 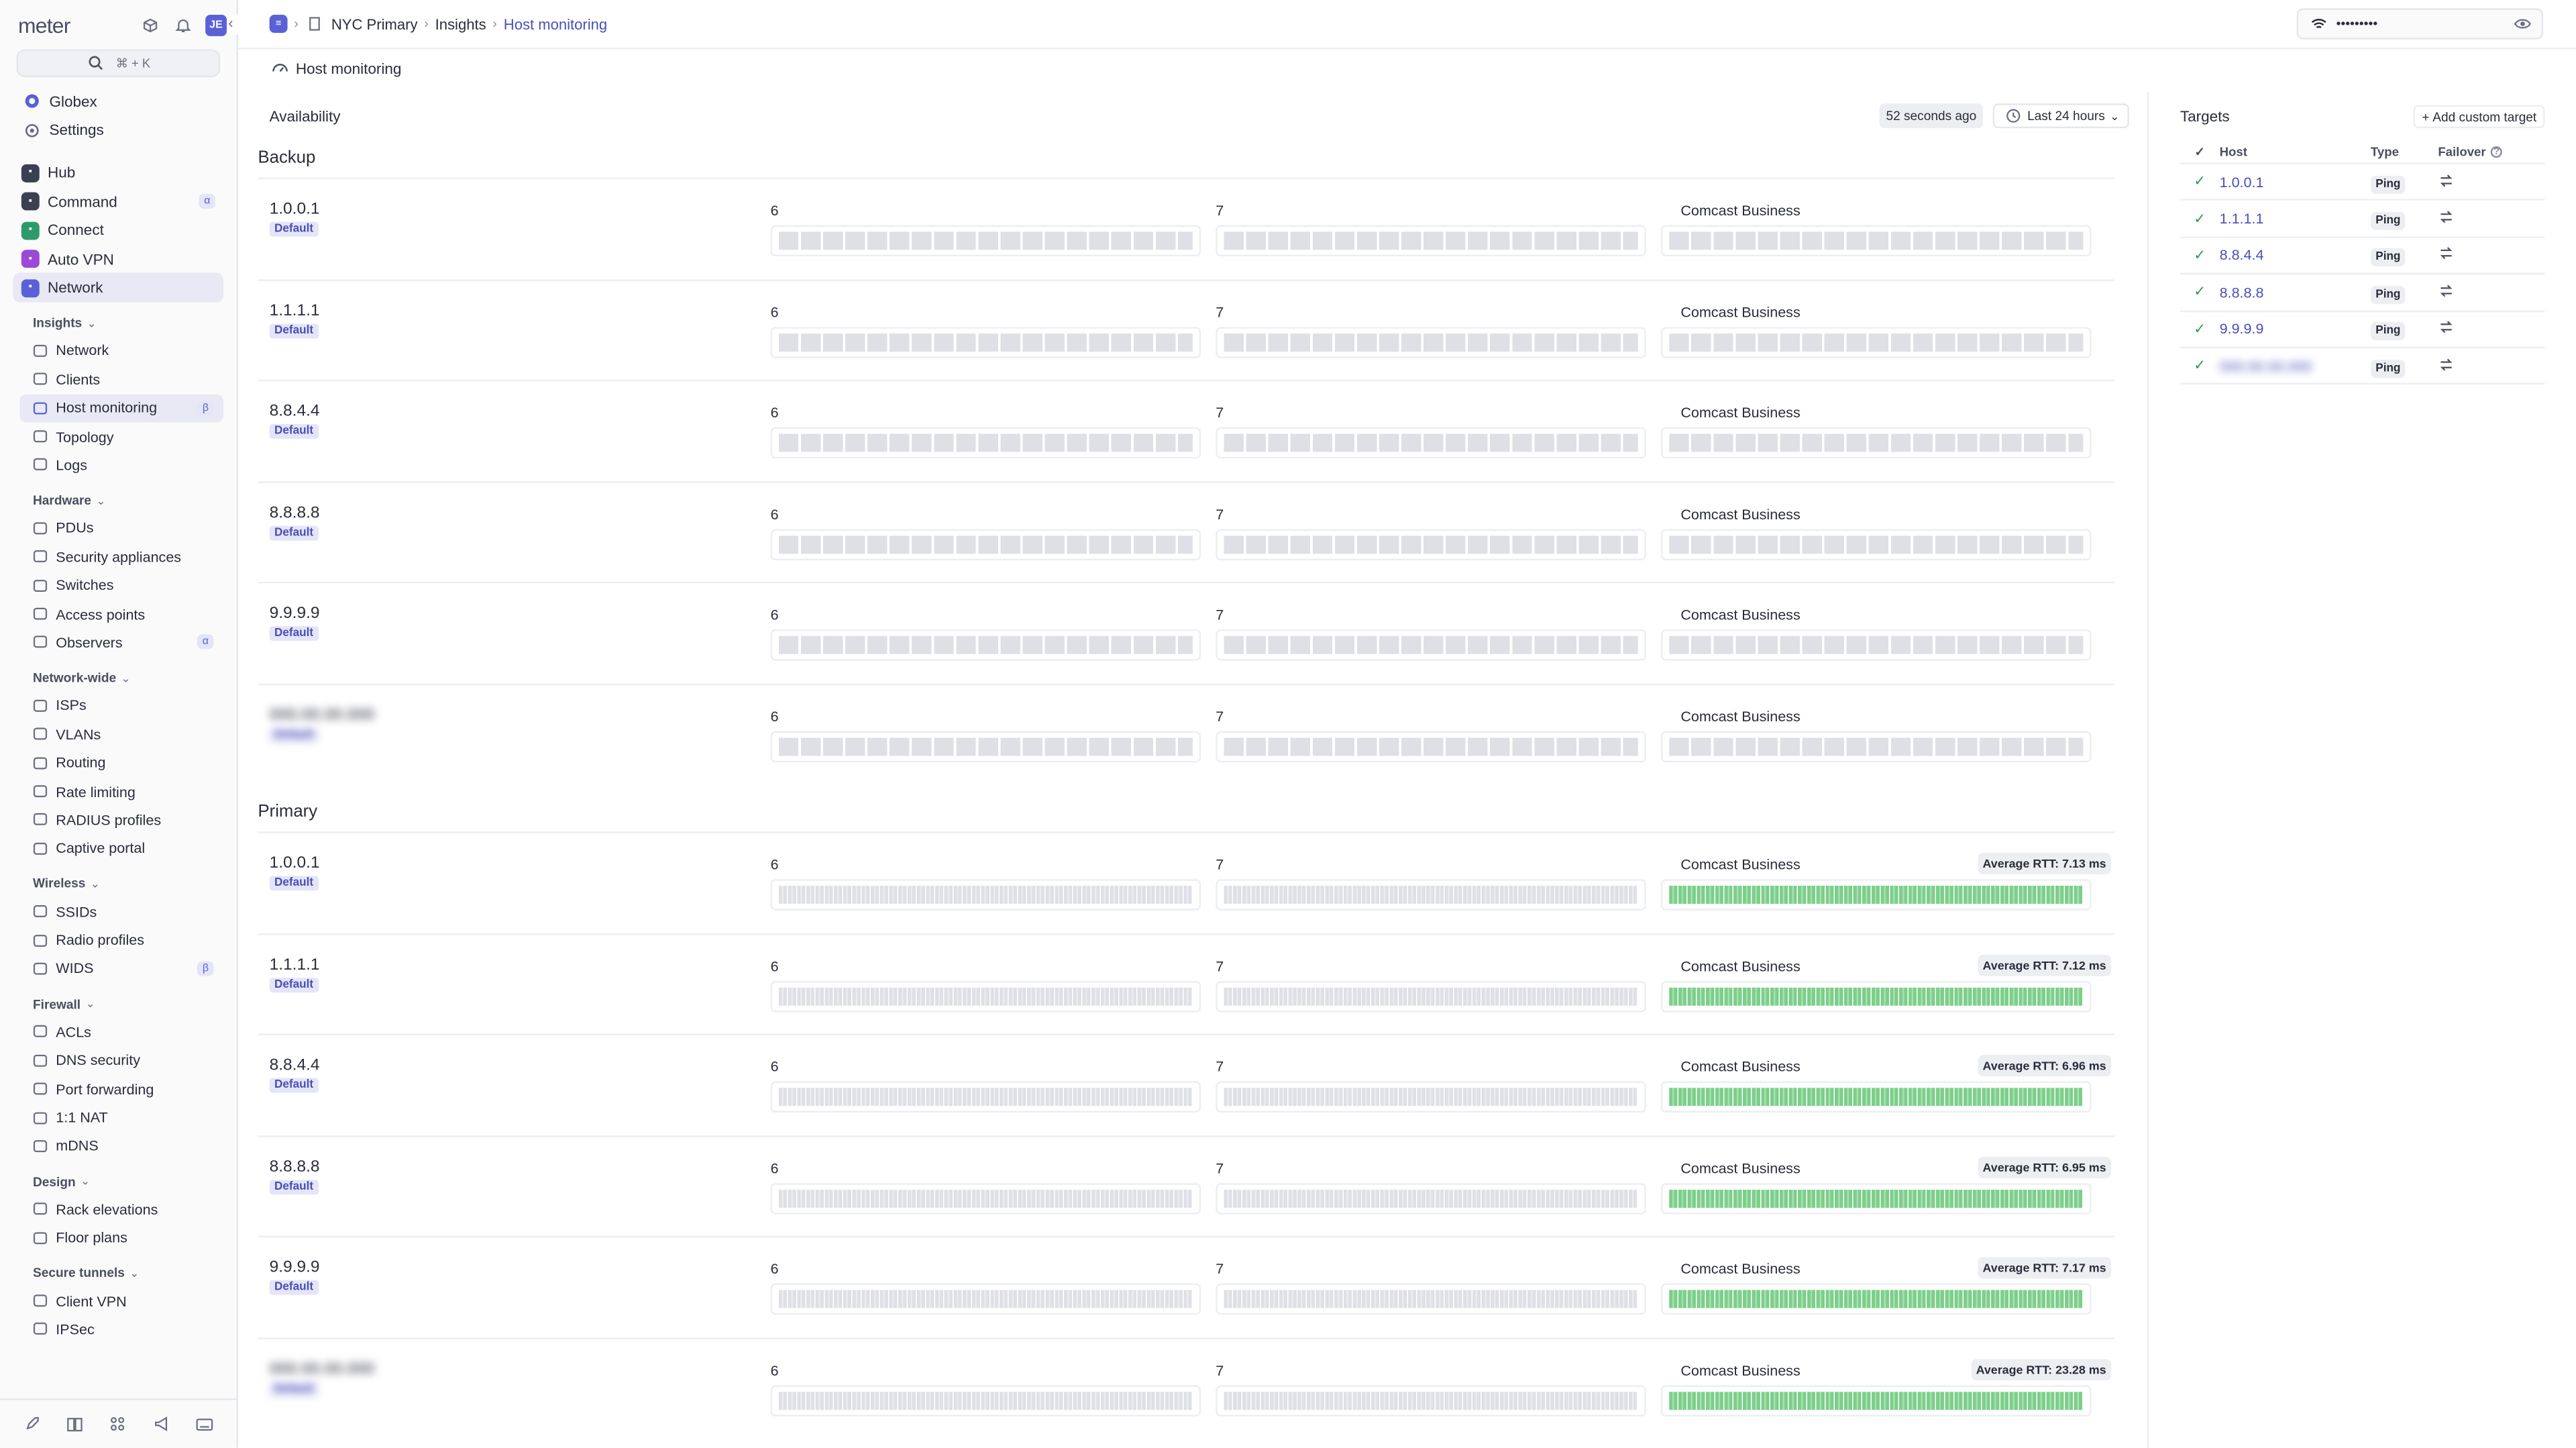 I want to click on app-connect: ▪Connect, so click(x=118, y=230).